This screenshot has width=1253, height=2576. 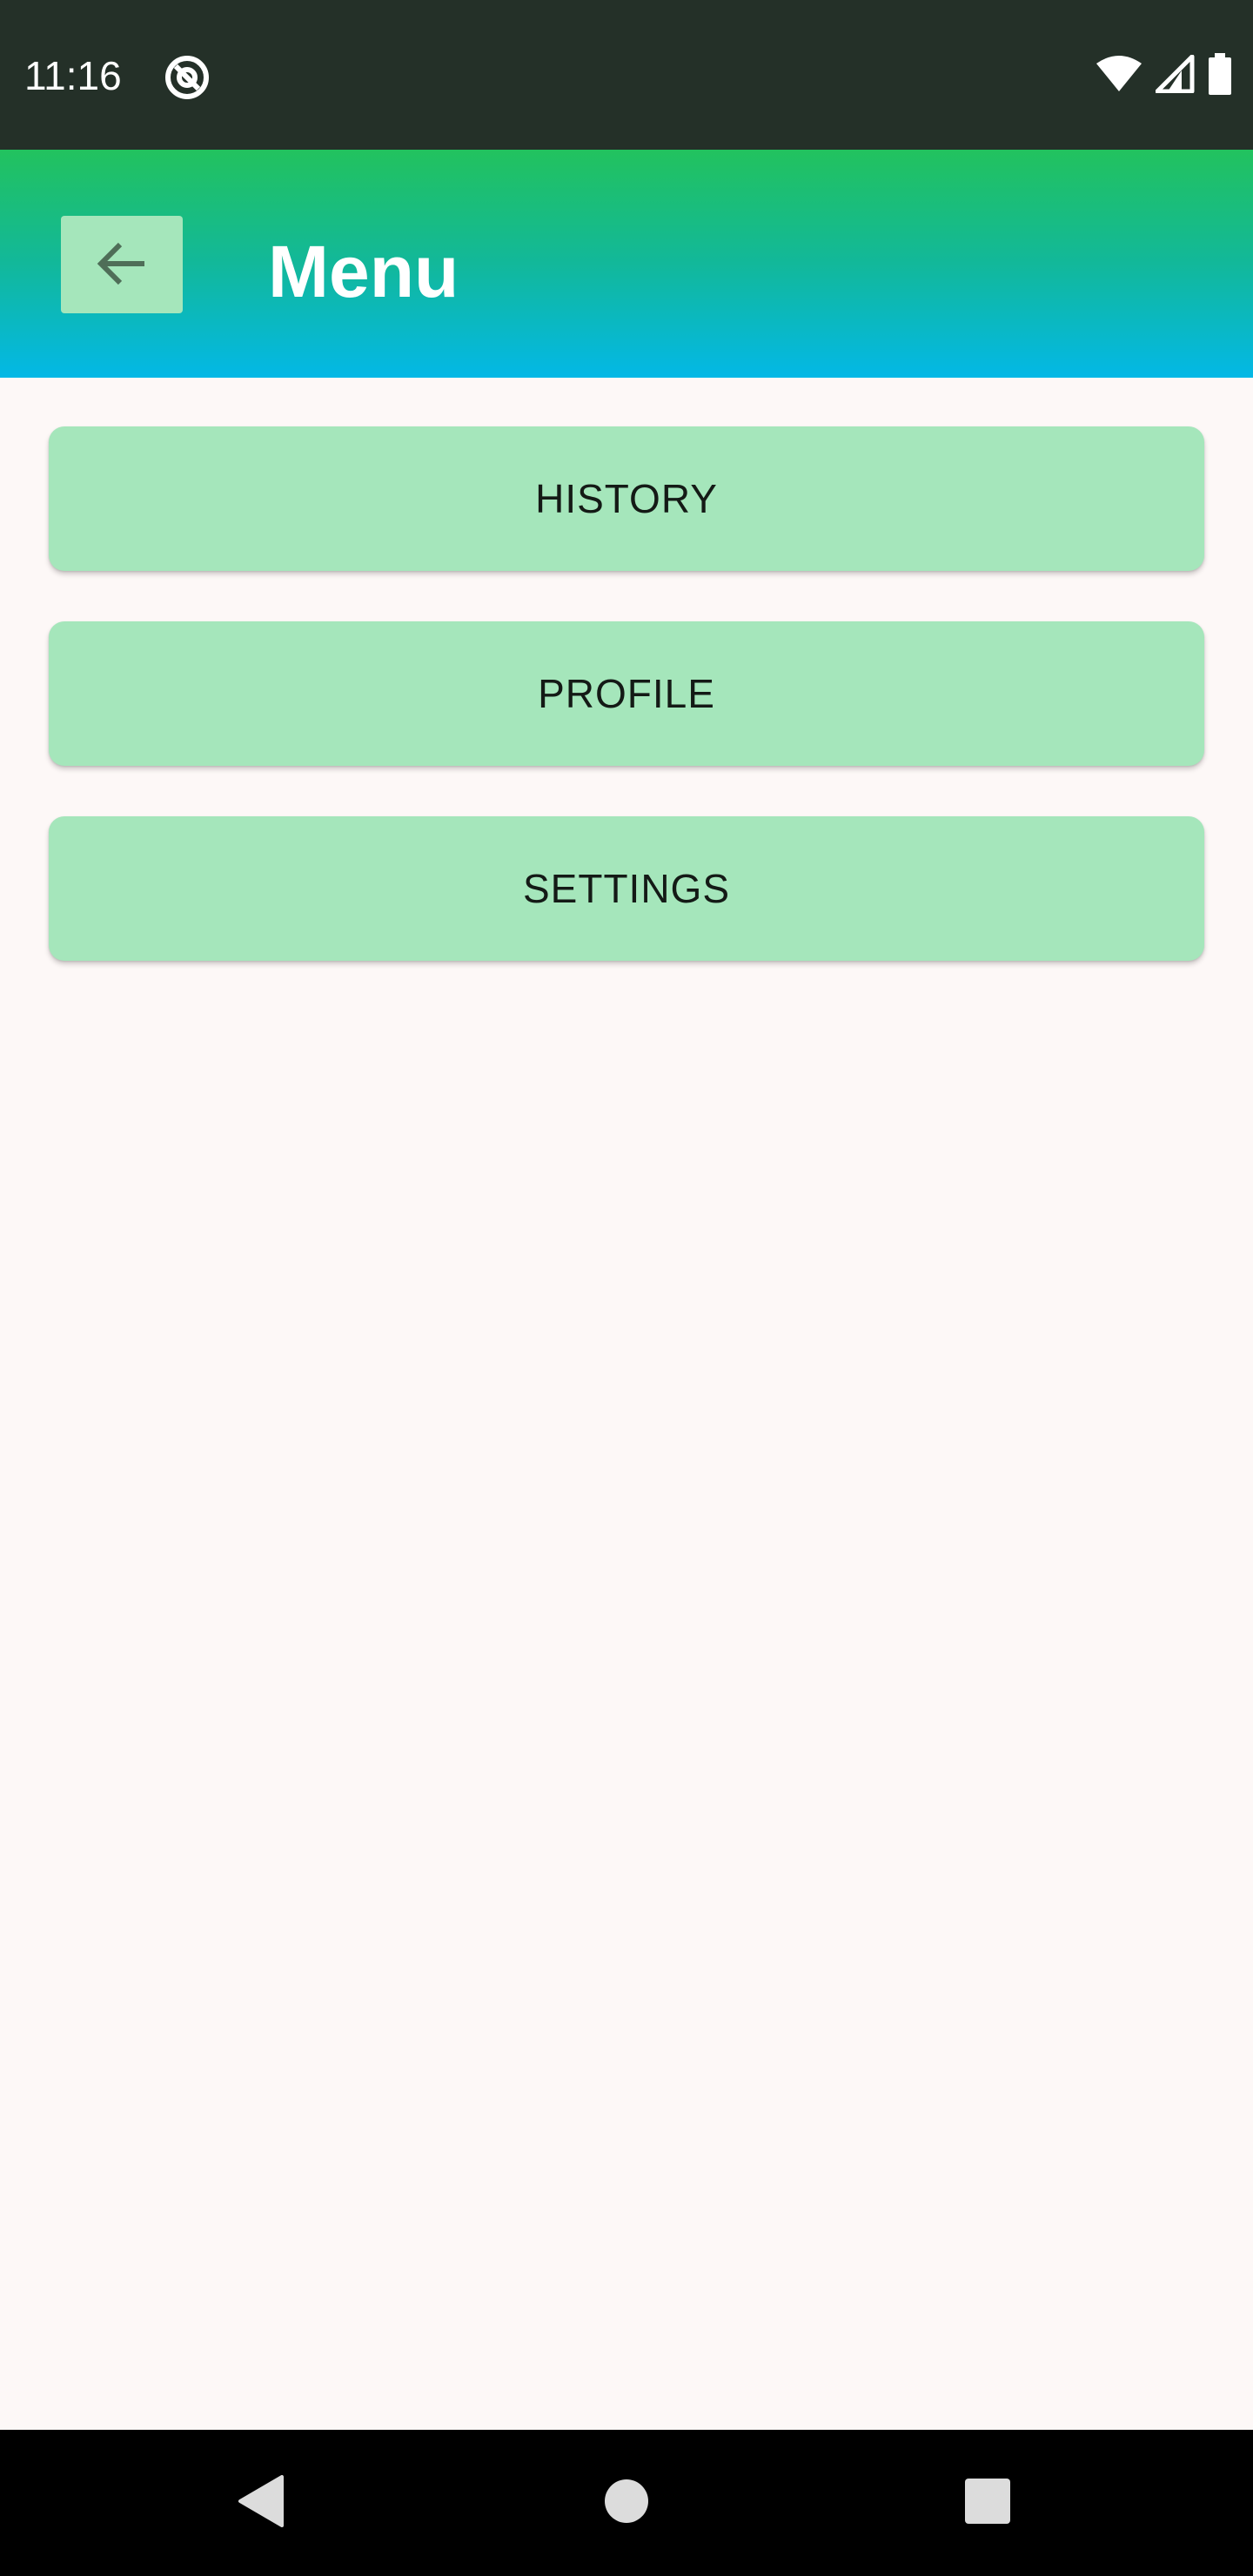 I want to click on profile-button: PROFILE, so click(x=626, y=693).